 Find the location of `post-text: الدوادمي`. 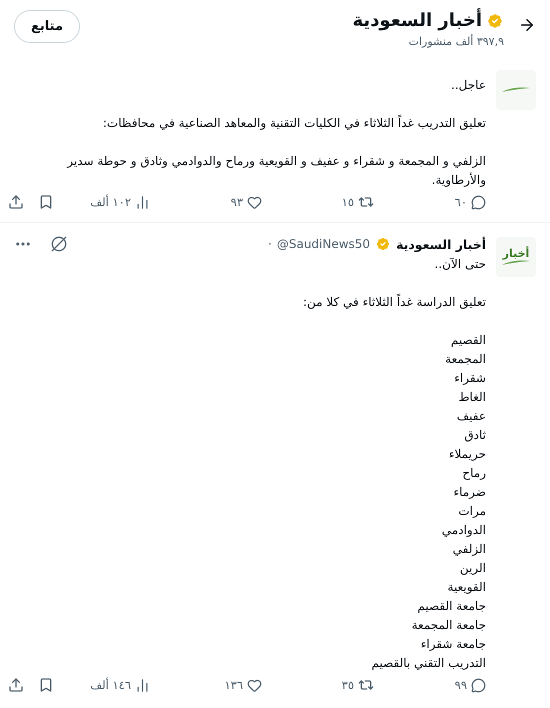

post-text: الدوادمي is located at coordinates (463, 530).